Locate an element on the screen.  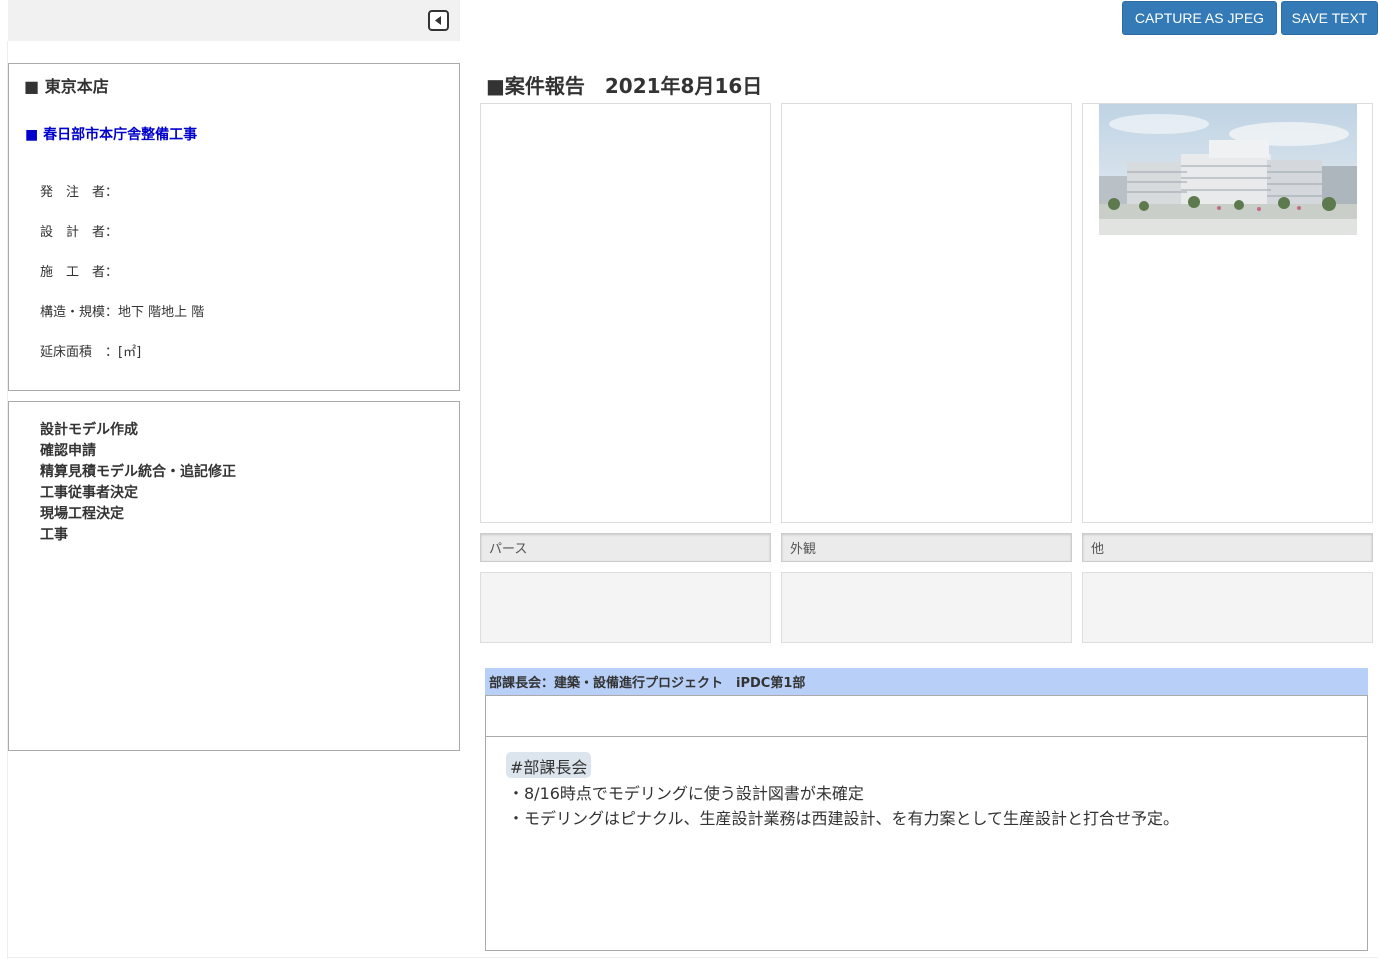
structure-row: 構造・規模：地下 階地上 階 is located at coordinates (122, 312).